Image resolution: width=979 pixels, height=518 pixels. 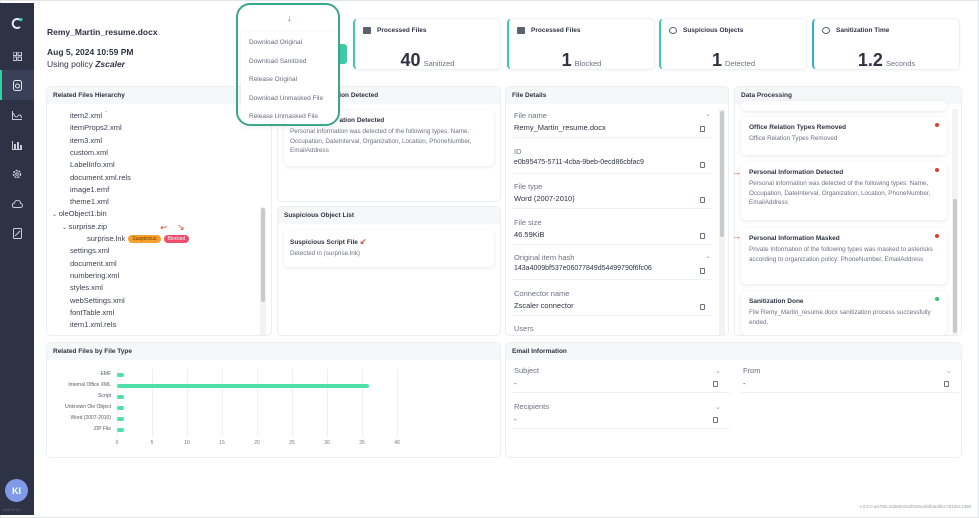 I want to click on bar-unknown-ole-object, so click(x=120, y=408).